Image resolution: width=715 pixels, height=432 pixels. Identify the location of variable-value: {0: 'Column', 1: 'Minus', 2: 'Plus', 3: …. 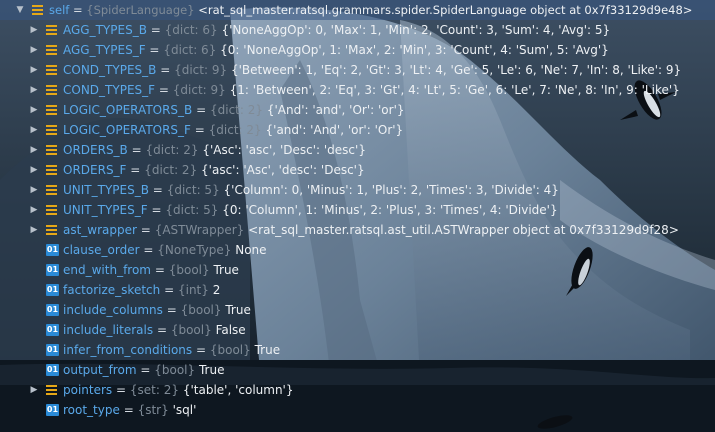
(390, 210).